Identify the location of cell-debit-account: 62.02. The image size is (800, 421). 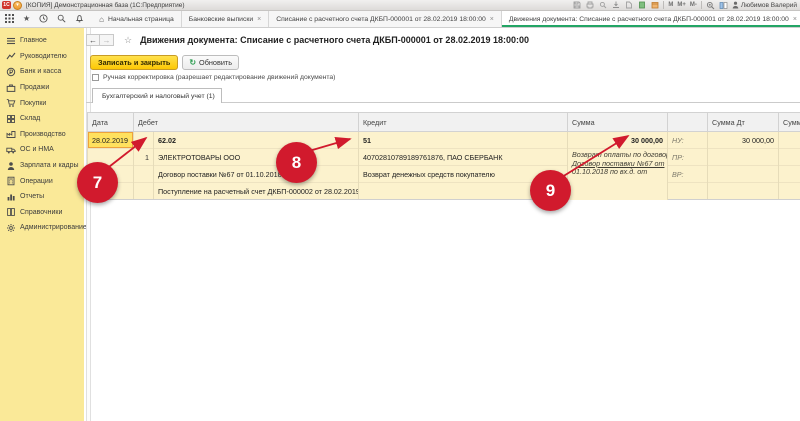
(256, 140).